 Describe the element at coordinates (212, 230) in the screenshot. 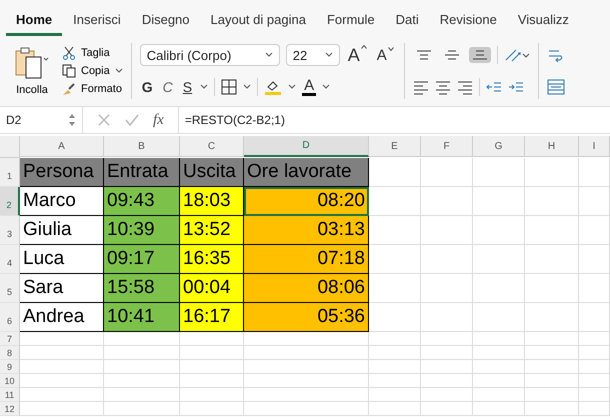

I see `table-cell: 13:52` at that location.